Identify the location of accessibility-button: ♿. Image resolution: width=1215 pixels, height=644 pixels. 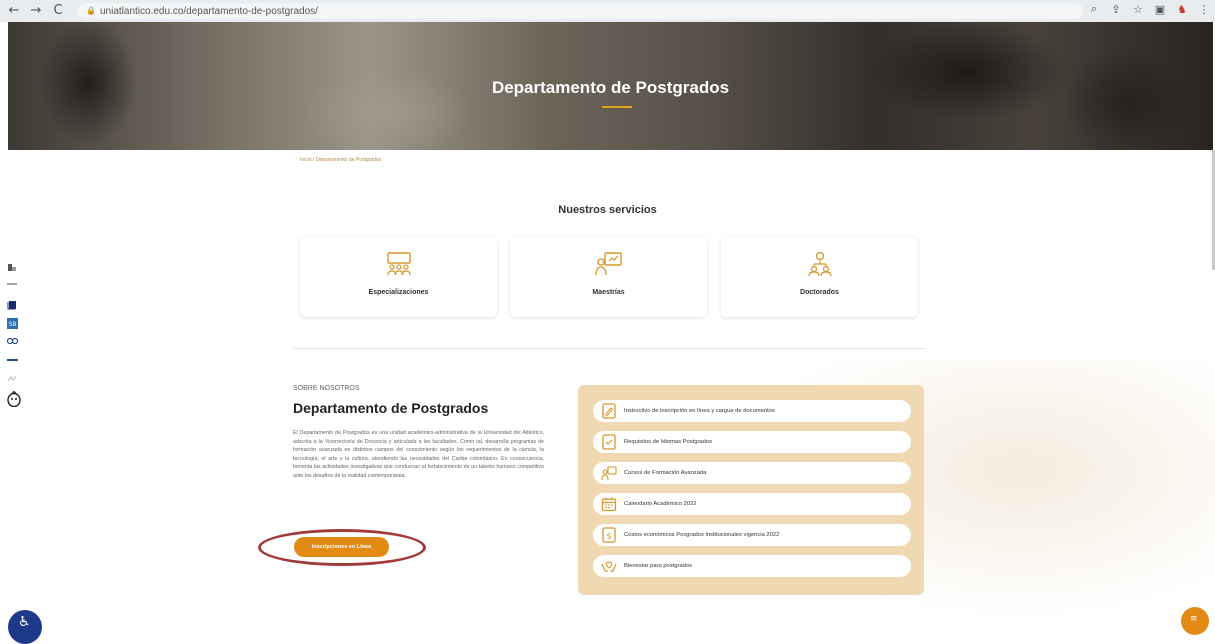
(25, 627).